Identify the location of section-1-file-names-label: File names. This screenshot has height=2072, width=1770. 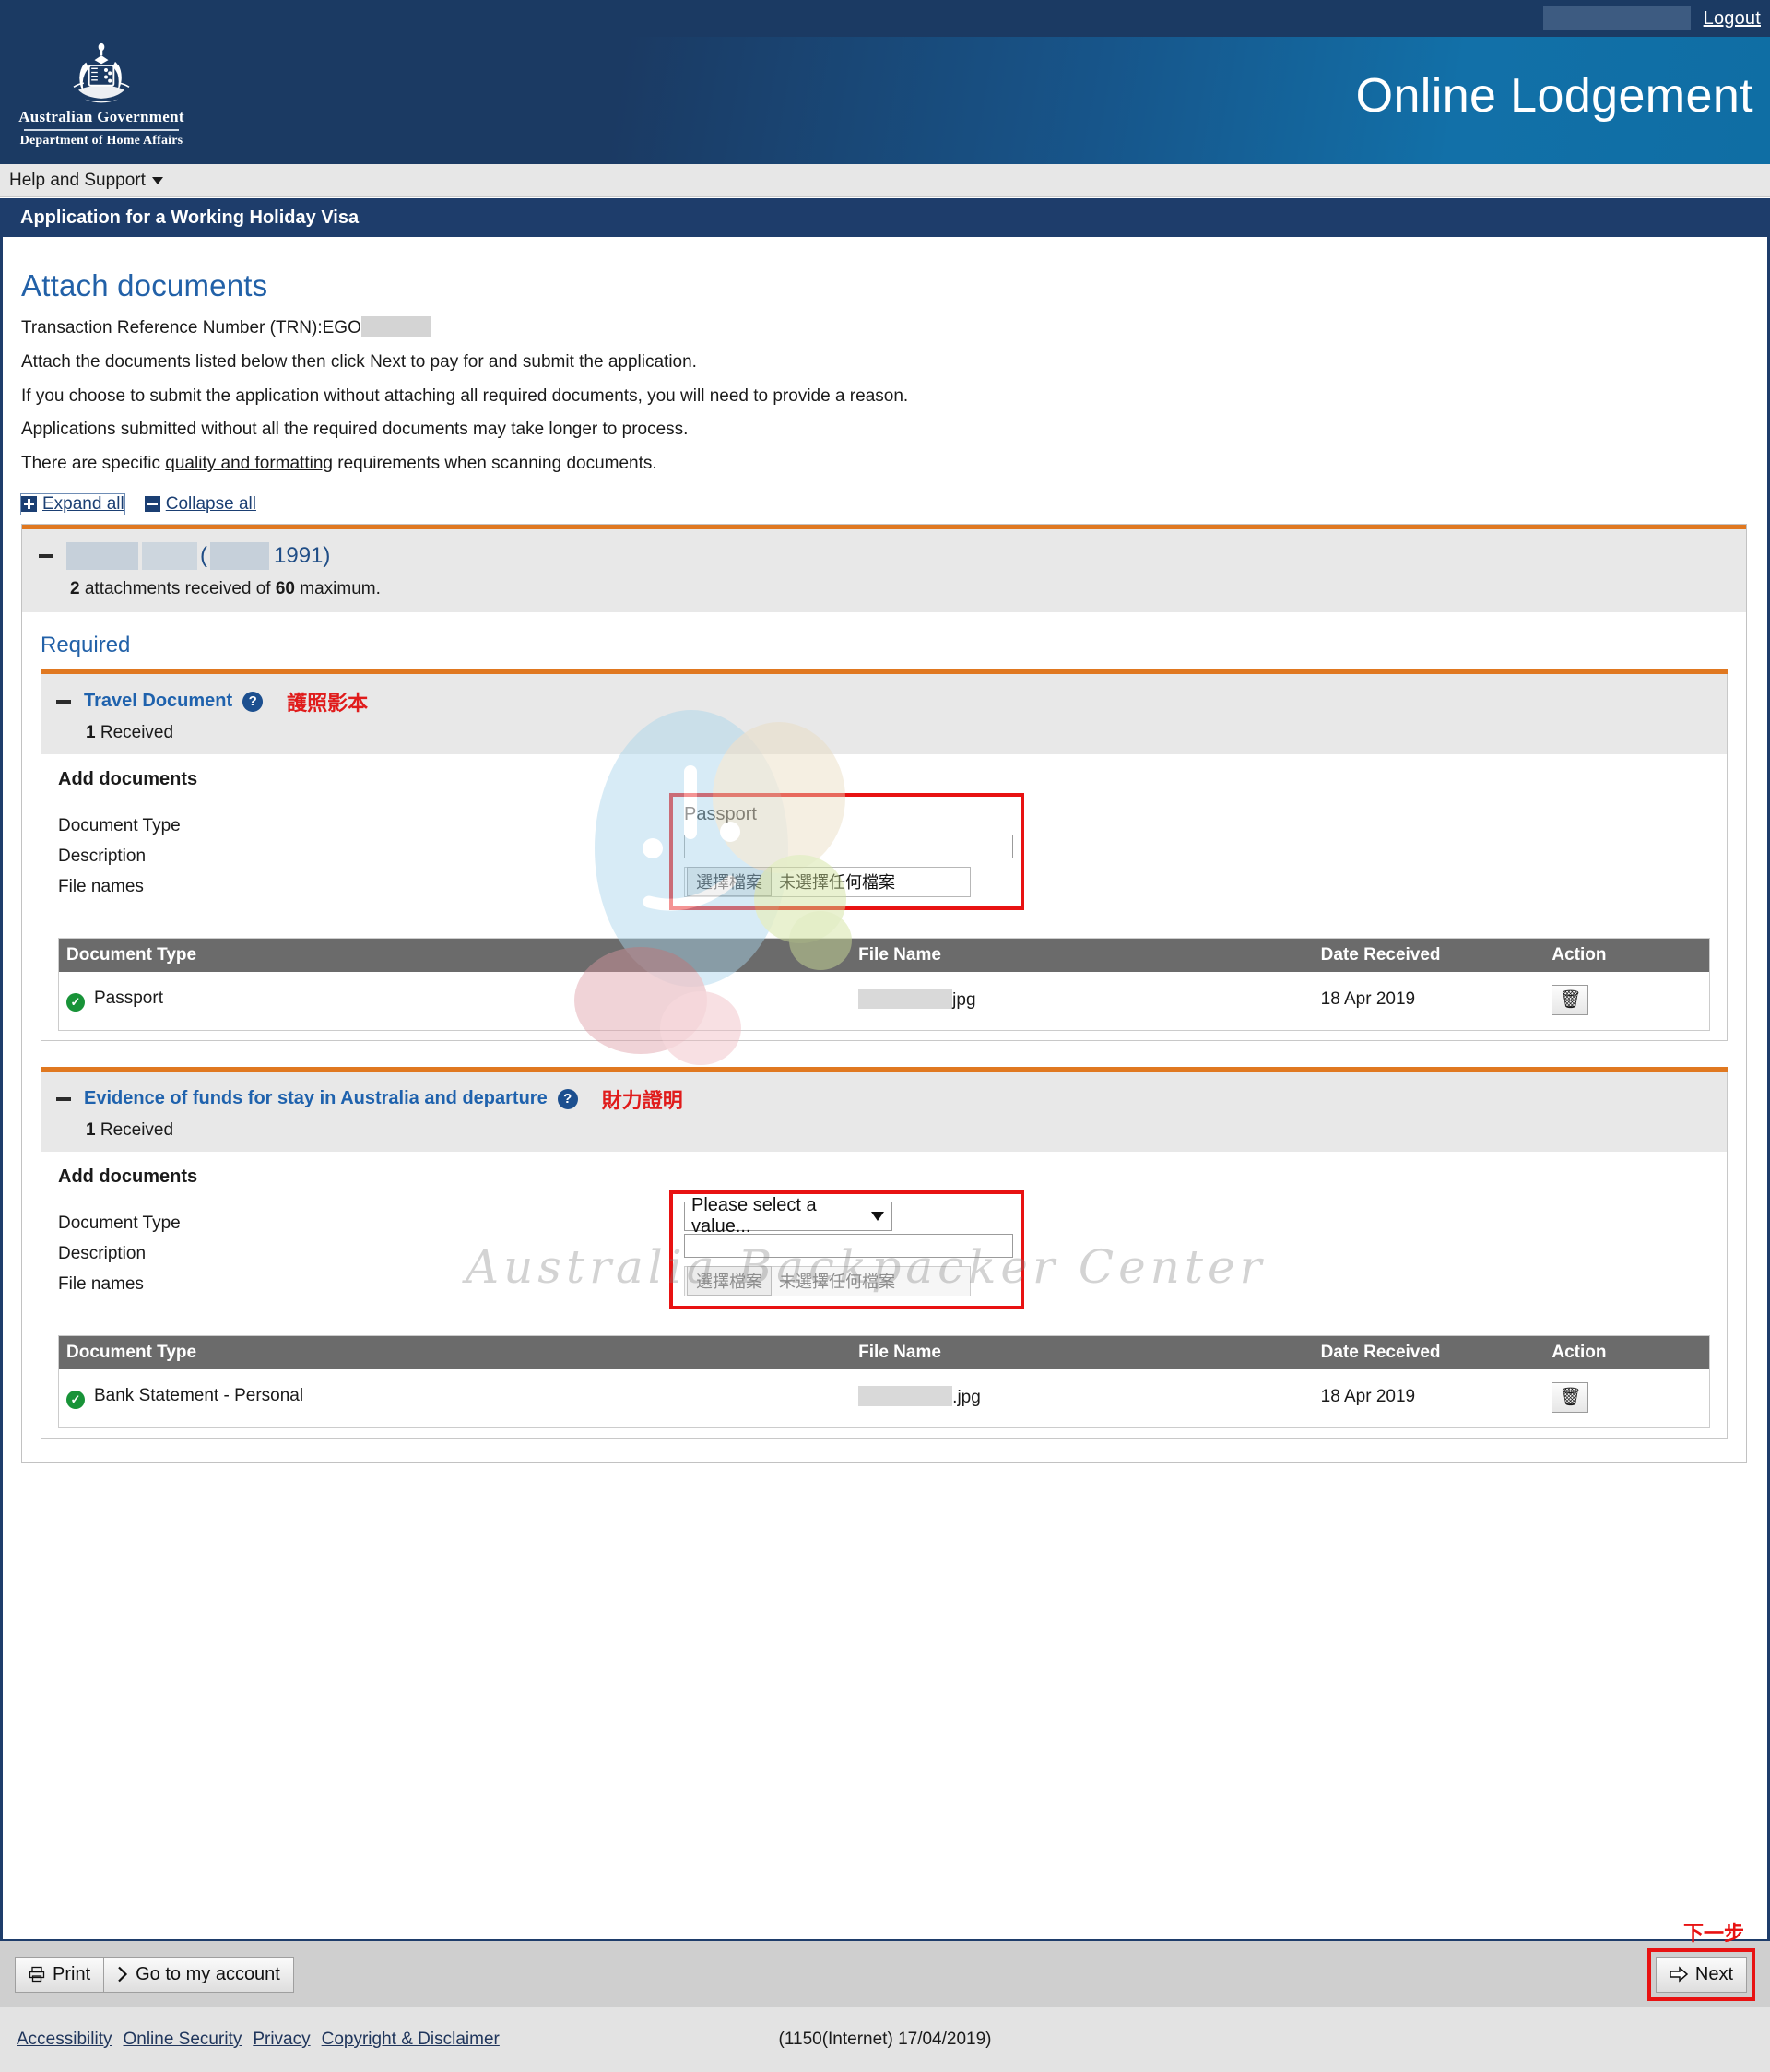
(101, 886).